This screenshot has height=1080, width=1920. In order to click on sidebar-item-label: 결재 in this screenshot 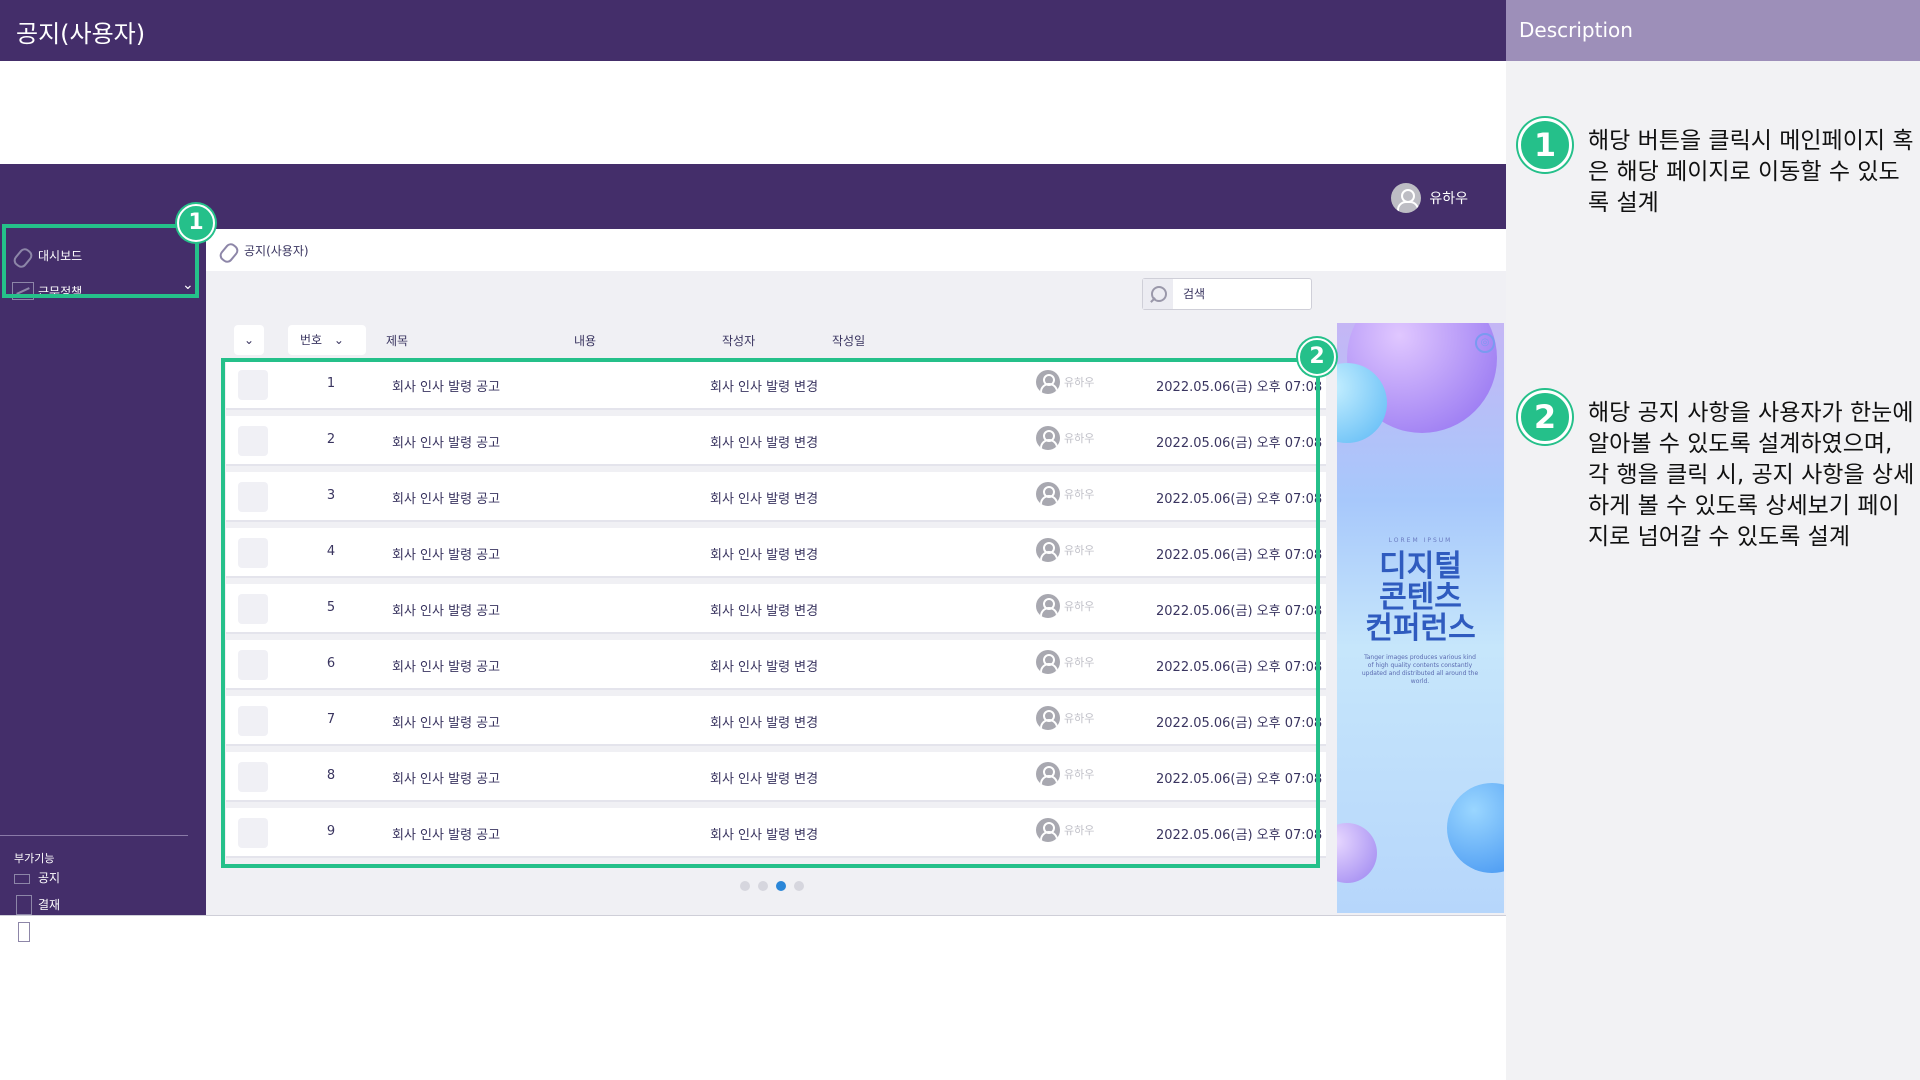, I will do `click(49, 904)`.